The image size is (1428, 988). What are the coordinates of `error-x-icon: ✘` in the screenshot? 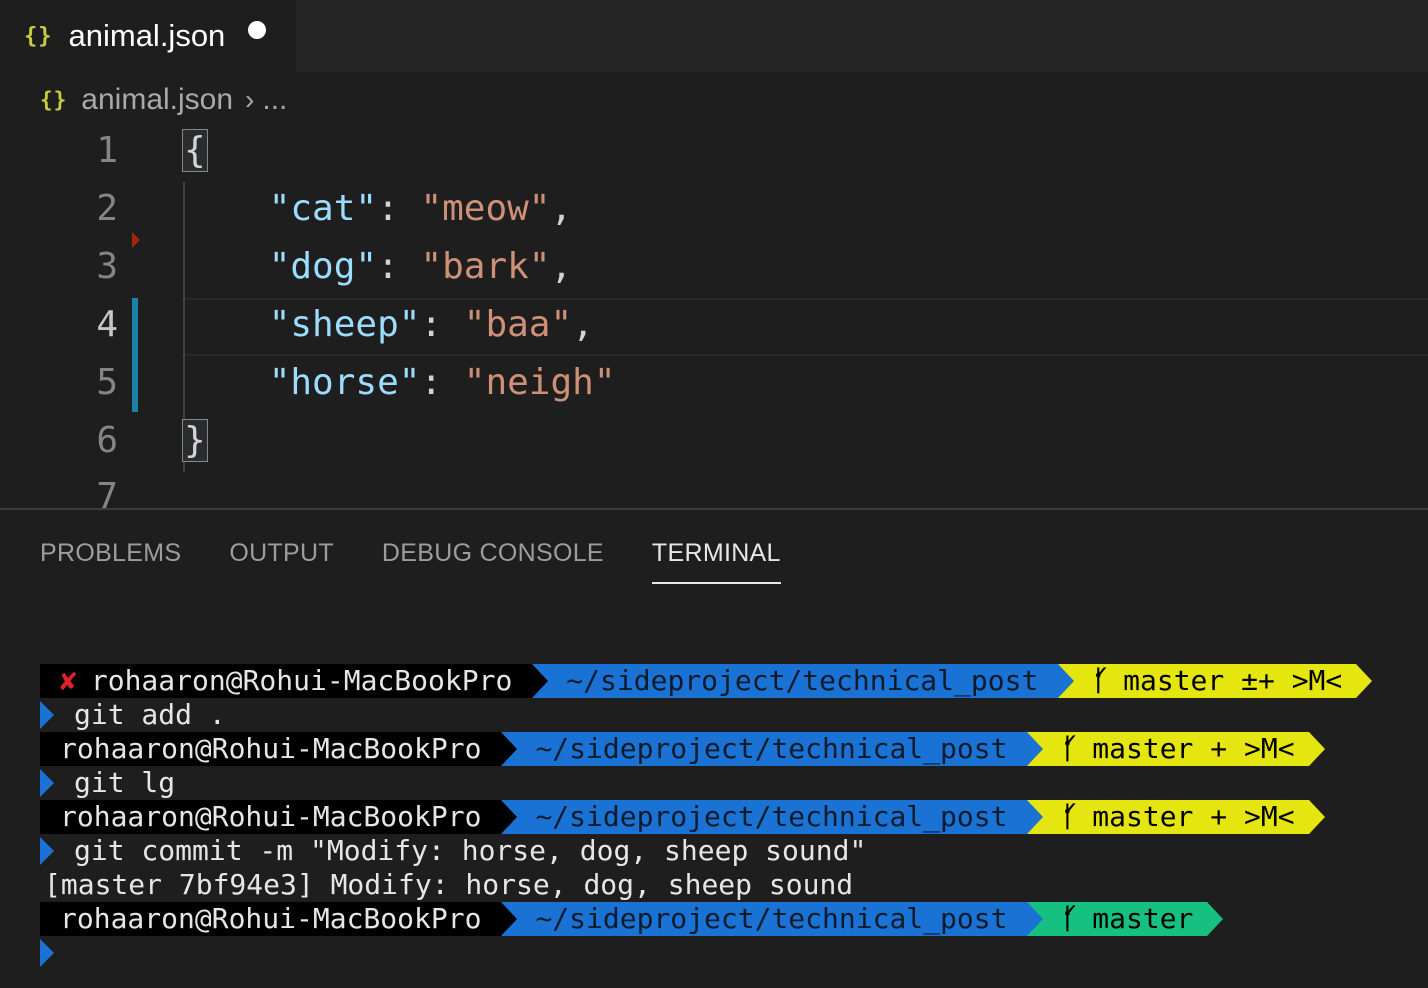 It's located at (68, 680).